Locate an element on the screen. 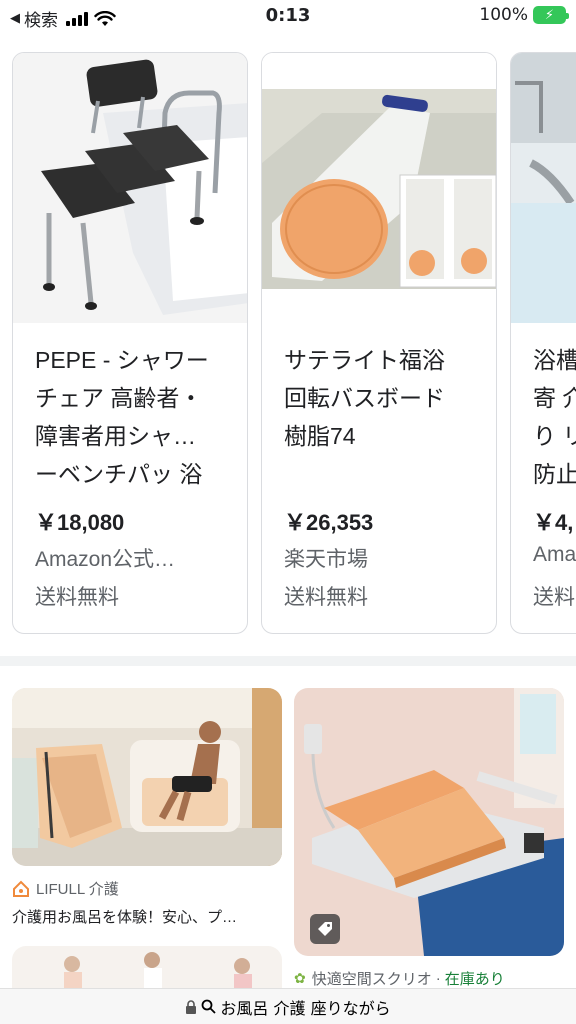 This screenshot has width=576, height=1024. product-title: PEPE - シャワー チェア 高齢者・ 障害者用シャ… ーベンチパッ 浴 is located at coordinates (133, 417).